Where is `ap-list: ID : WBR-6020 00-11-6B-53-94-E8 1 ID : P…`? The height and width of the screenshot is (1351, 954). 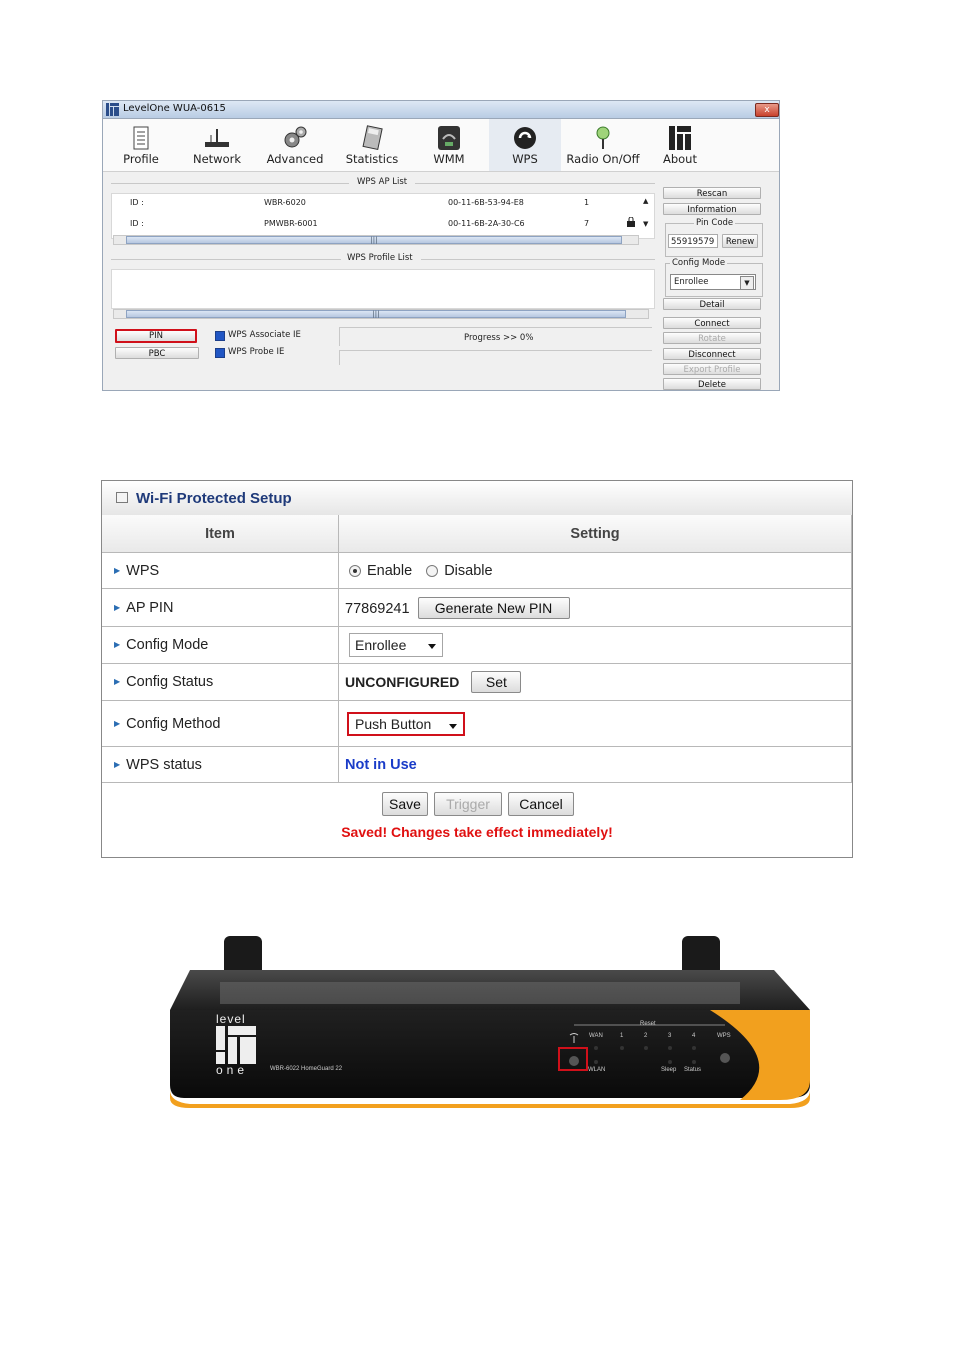
ap-list: ID : WBR-6020 00-11-6B-53-94-E8 1 ID : P… is located at coordinates (383, 216).